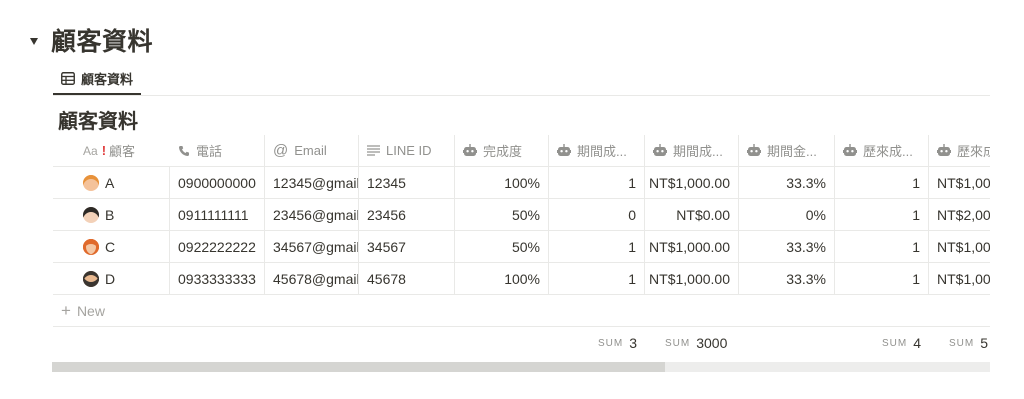  What do you see at coordinates (217, 150) in the screenshot?
I see `column-header-phone: 電話` at bounding box center [217, 150].